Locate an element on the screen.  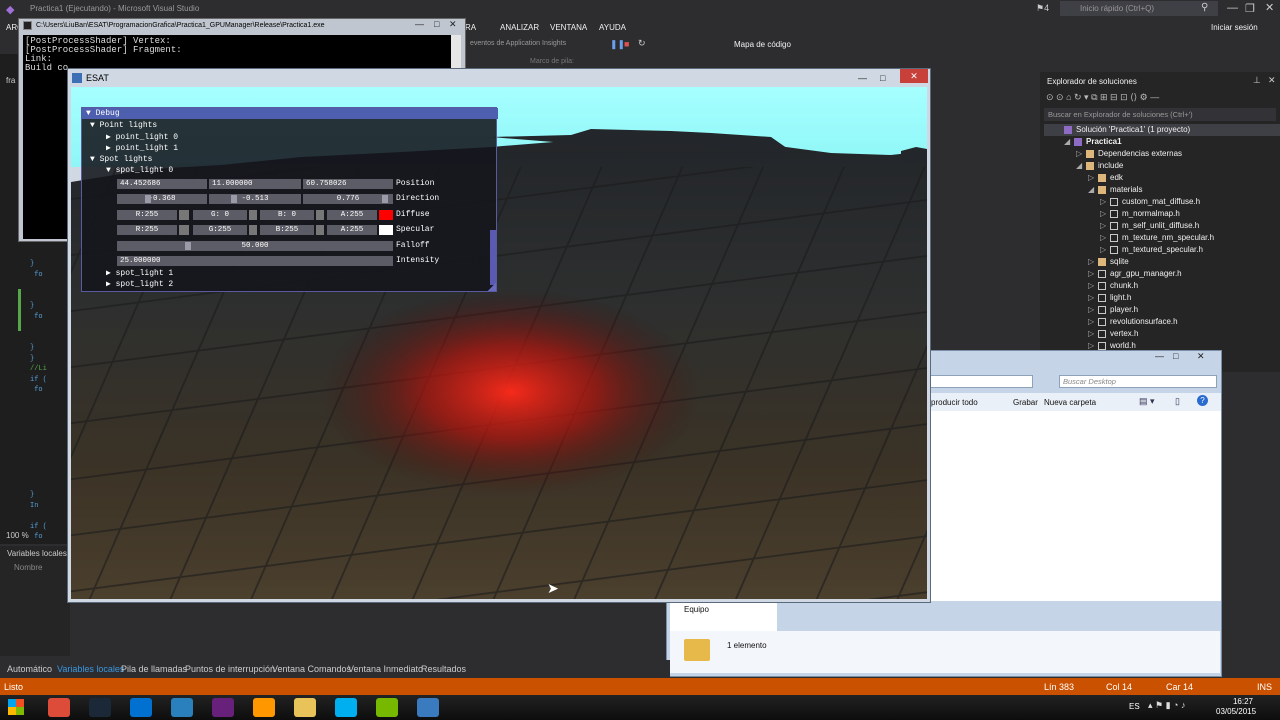
pin-icon: ⊥ is located at coordinates (1257, 80).